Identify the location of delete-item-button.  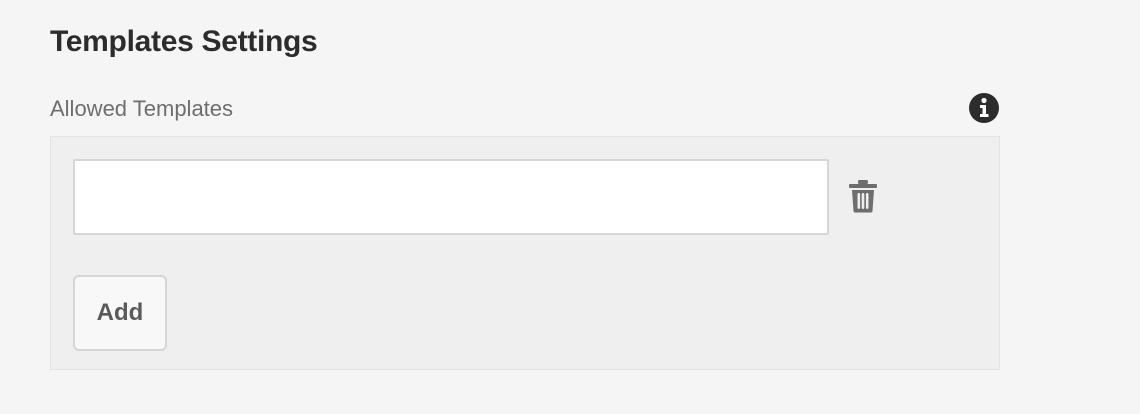
(863, 197).